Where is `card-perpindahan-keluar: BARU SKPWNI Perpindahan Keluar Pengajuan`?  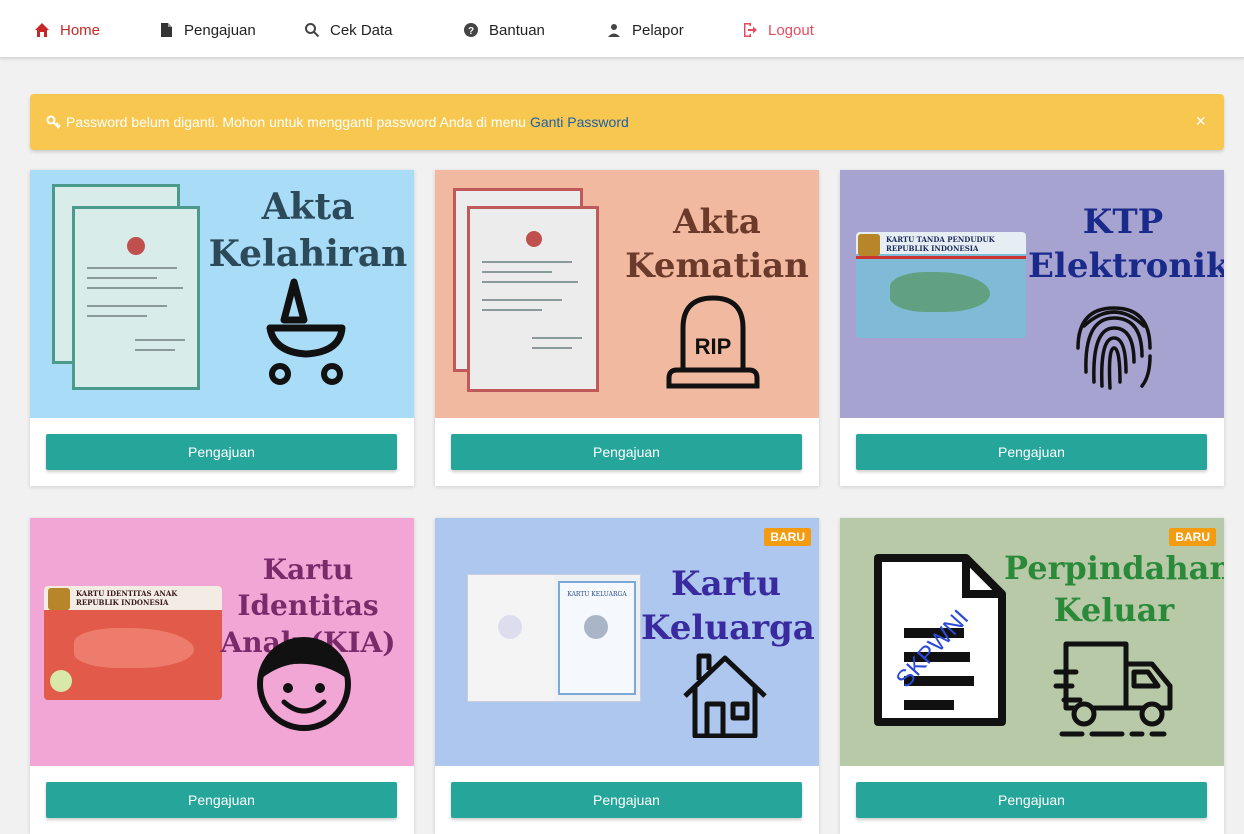
card-perpindahan-keluar: BARU SKPWNI Perpindahan Keluar Pengajuan is located at coordinates (1032, 676).